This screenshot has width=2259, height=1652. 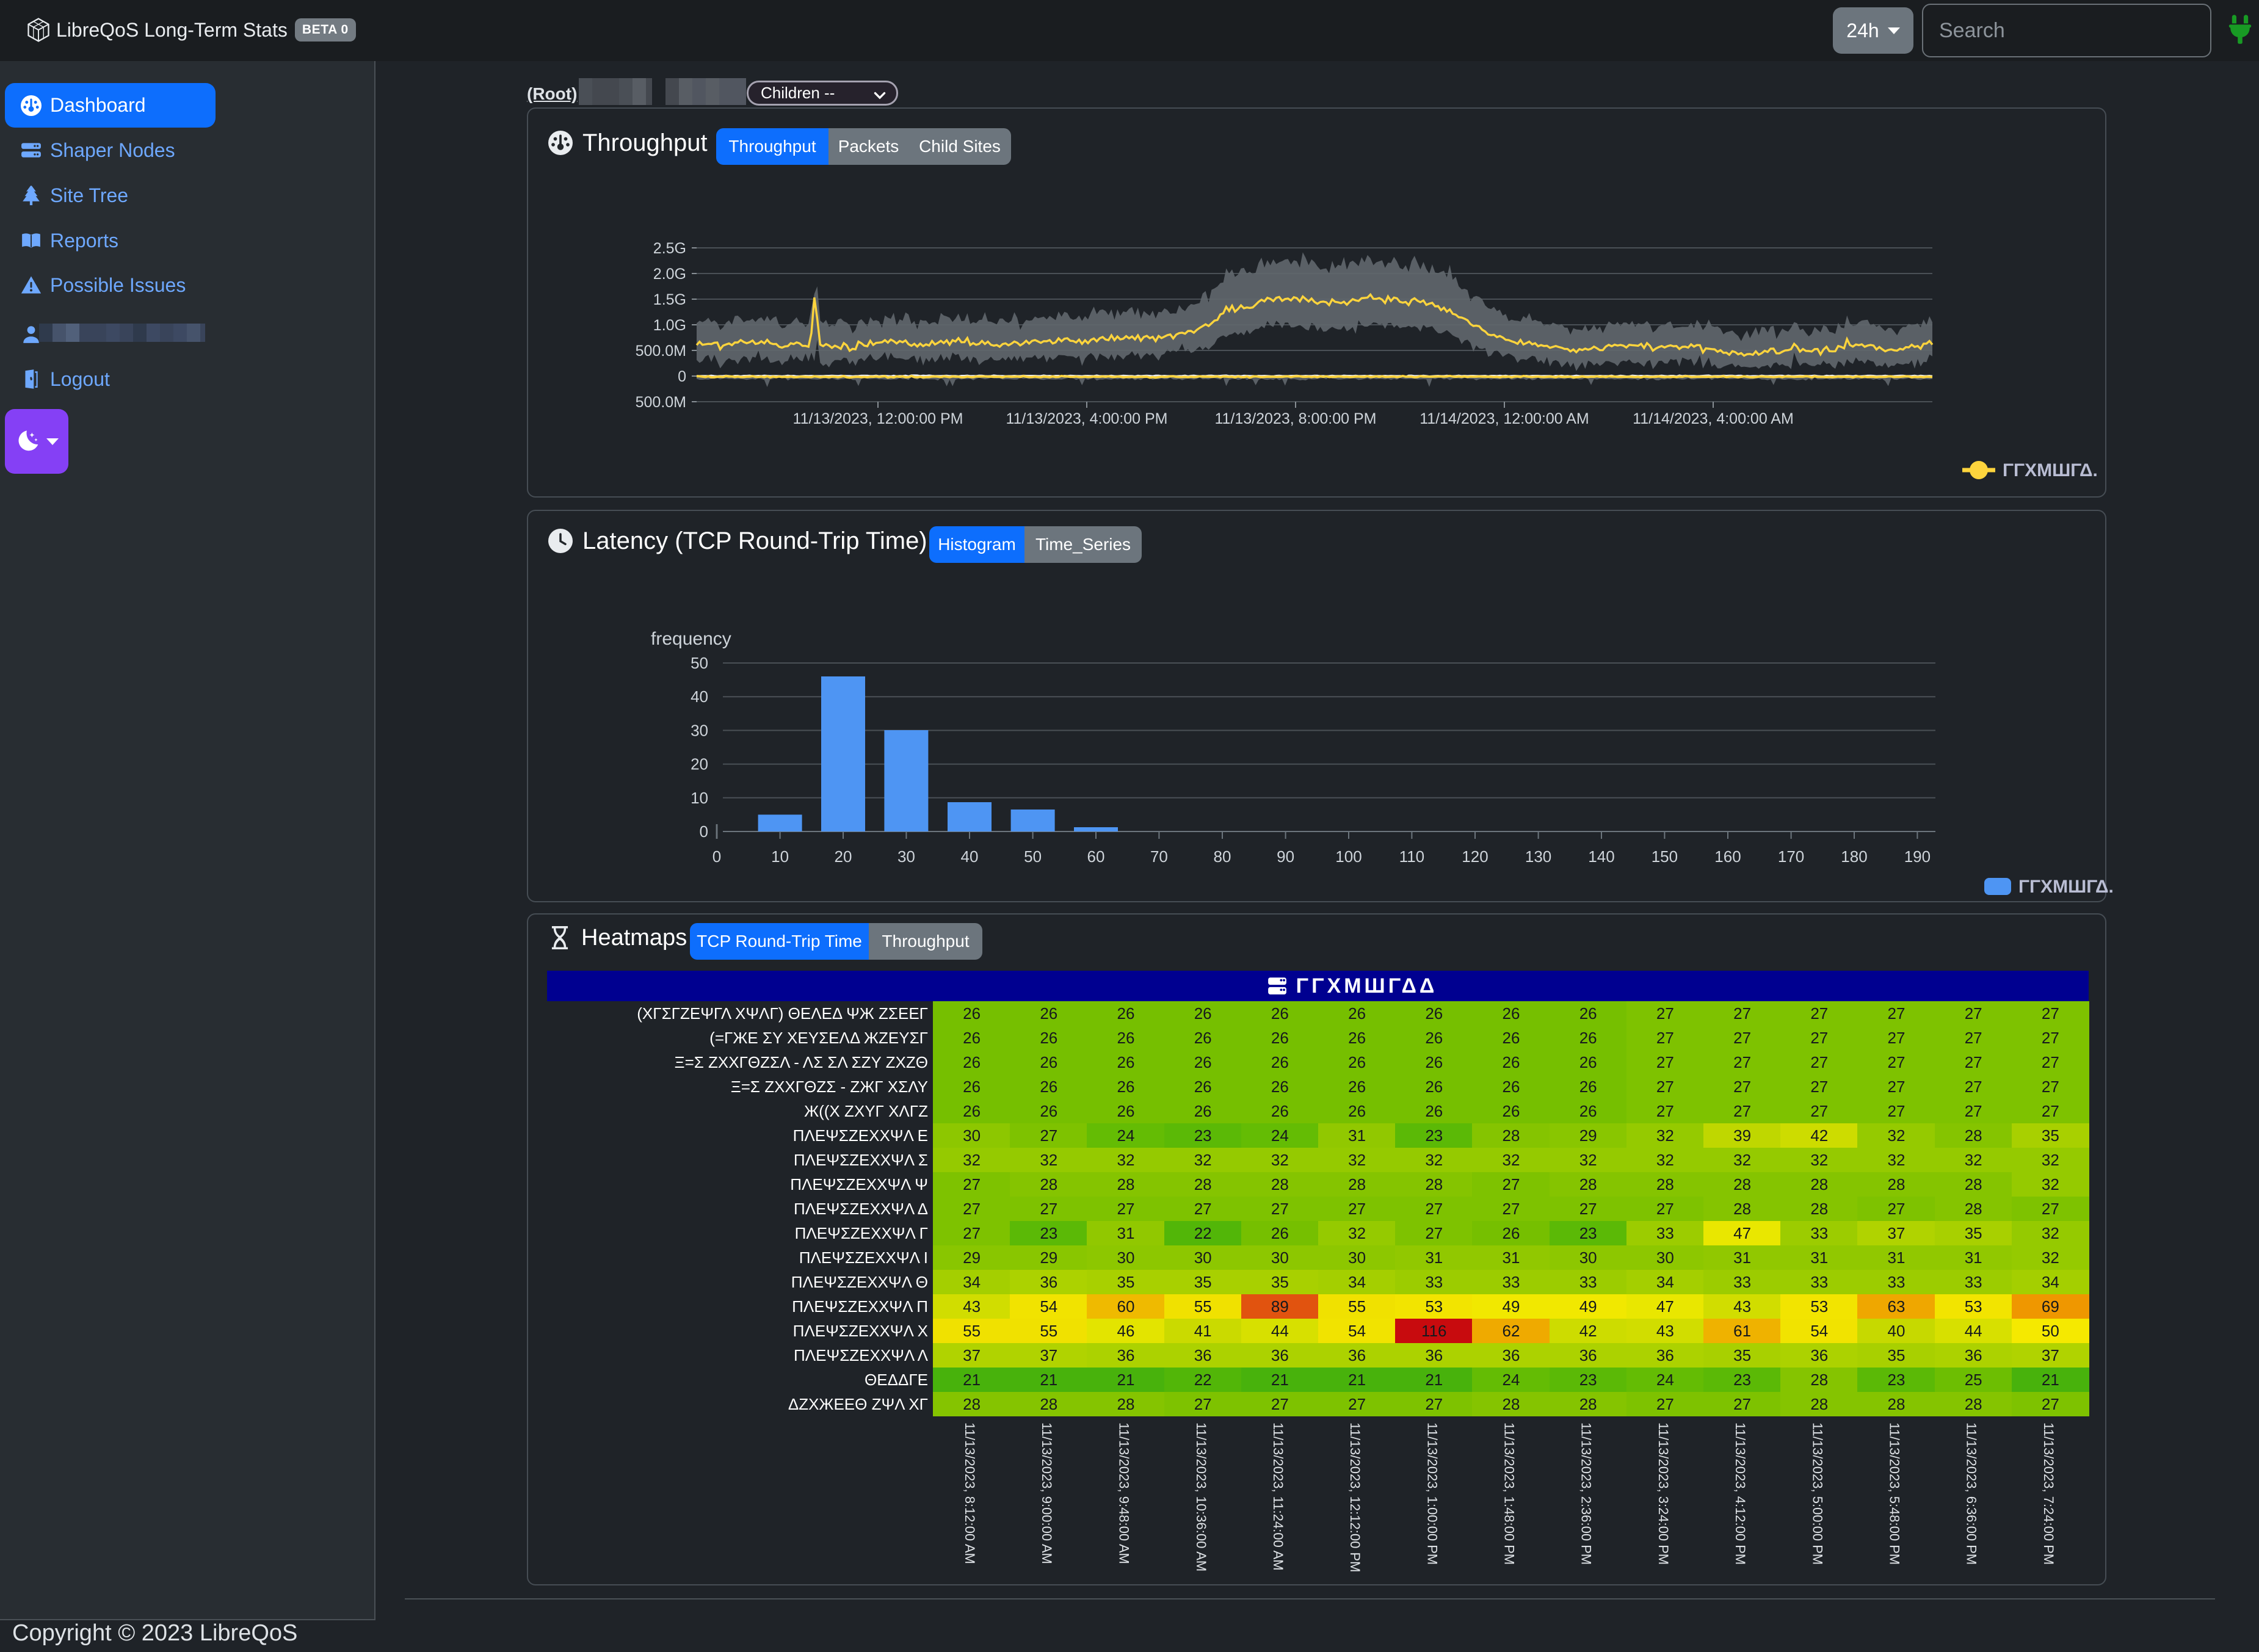 I want to click on svg-text: 60, so click(x=1096, y=857).